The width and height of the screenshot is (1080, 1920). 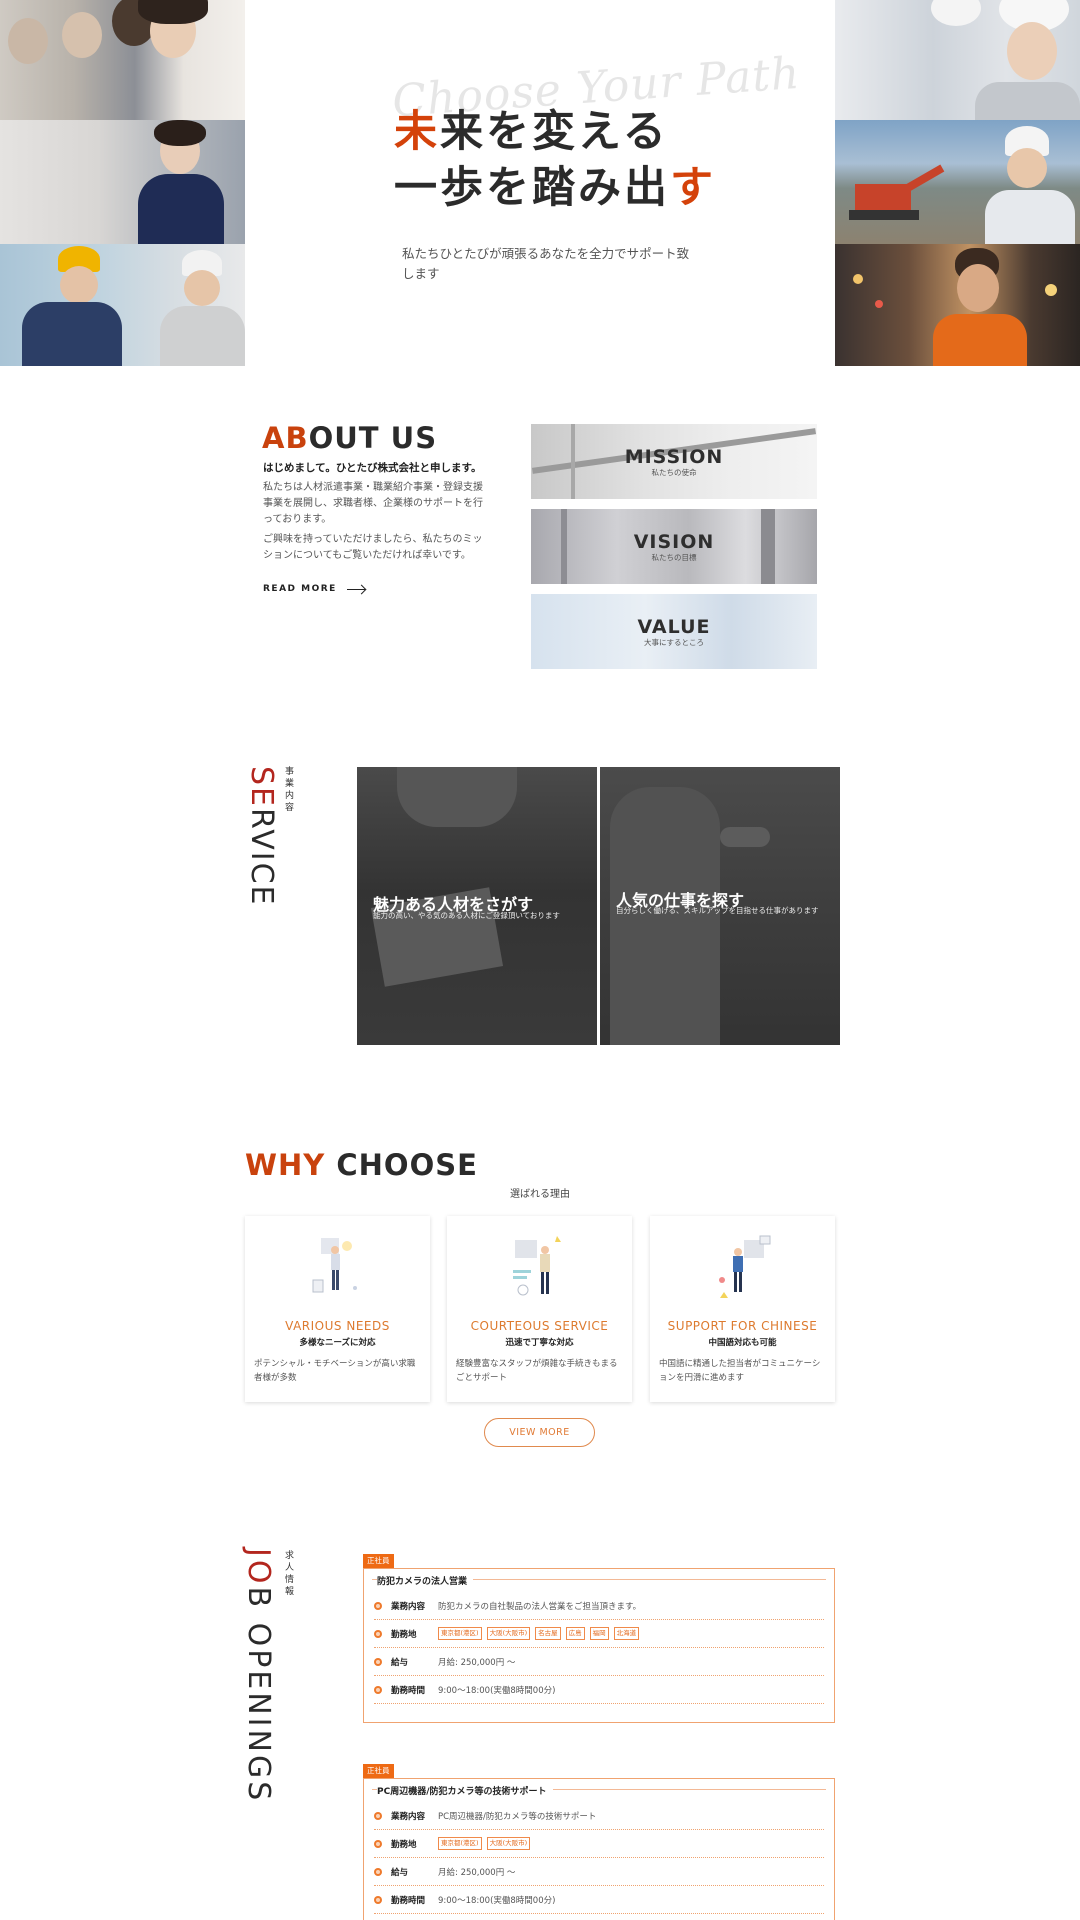 I want to click on hero-photo-office-workers, so click(x=122, y=60).